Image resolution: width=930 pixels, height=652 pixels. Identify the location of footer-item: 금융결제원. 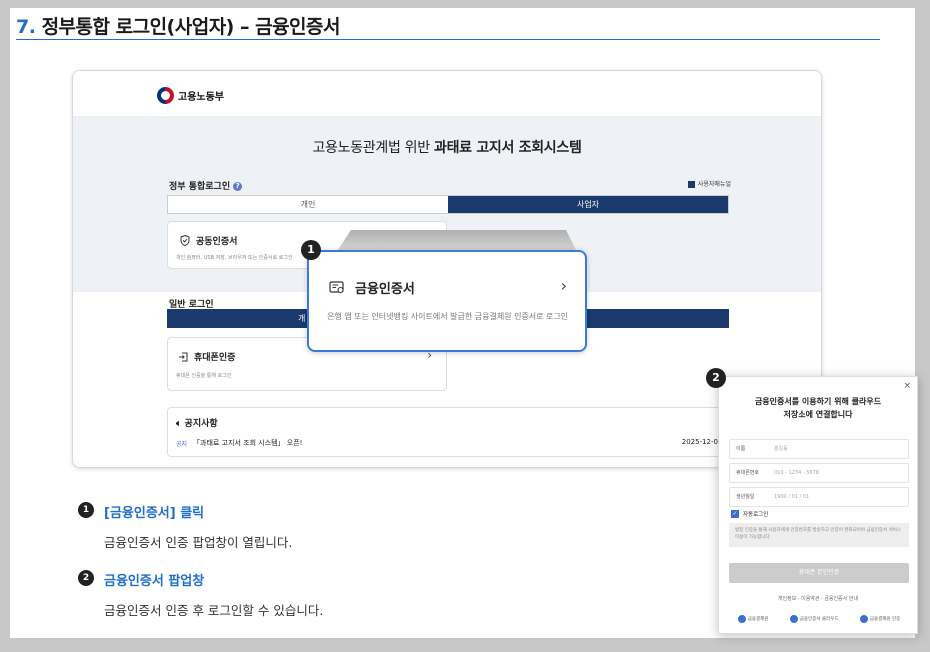
(753, 619).